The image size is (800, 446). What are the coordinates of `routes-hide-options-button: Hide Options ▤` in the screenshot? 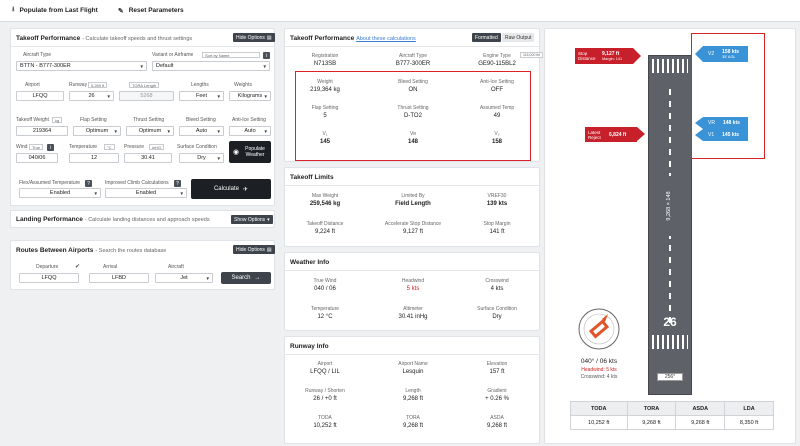 It's located at (254, 249).